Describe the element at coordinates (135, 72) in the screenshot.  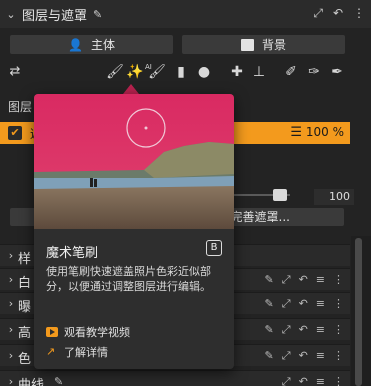
I see `magic-brush-icon: ✨` at that location.